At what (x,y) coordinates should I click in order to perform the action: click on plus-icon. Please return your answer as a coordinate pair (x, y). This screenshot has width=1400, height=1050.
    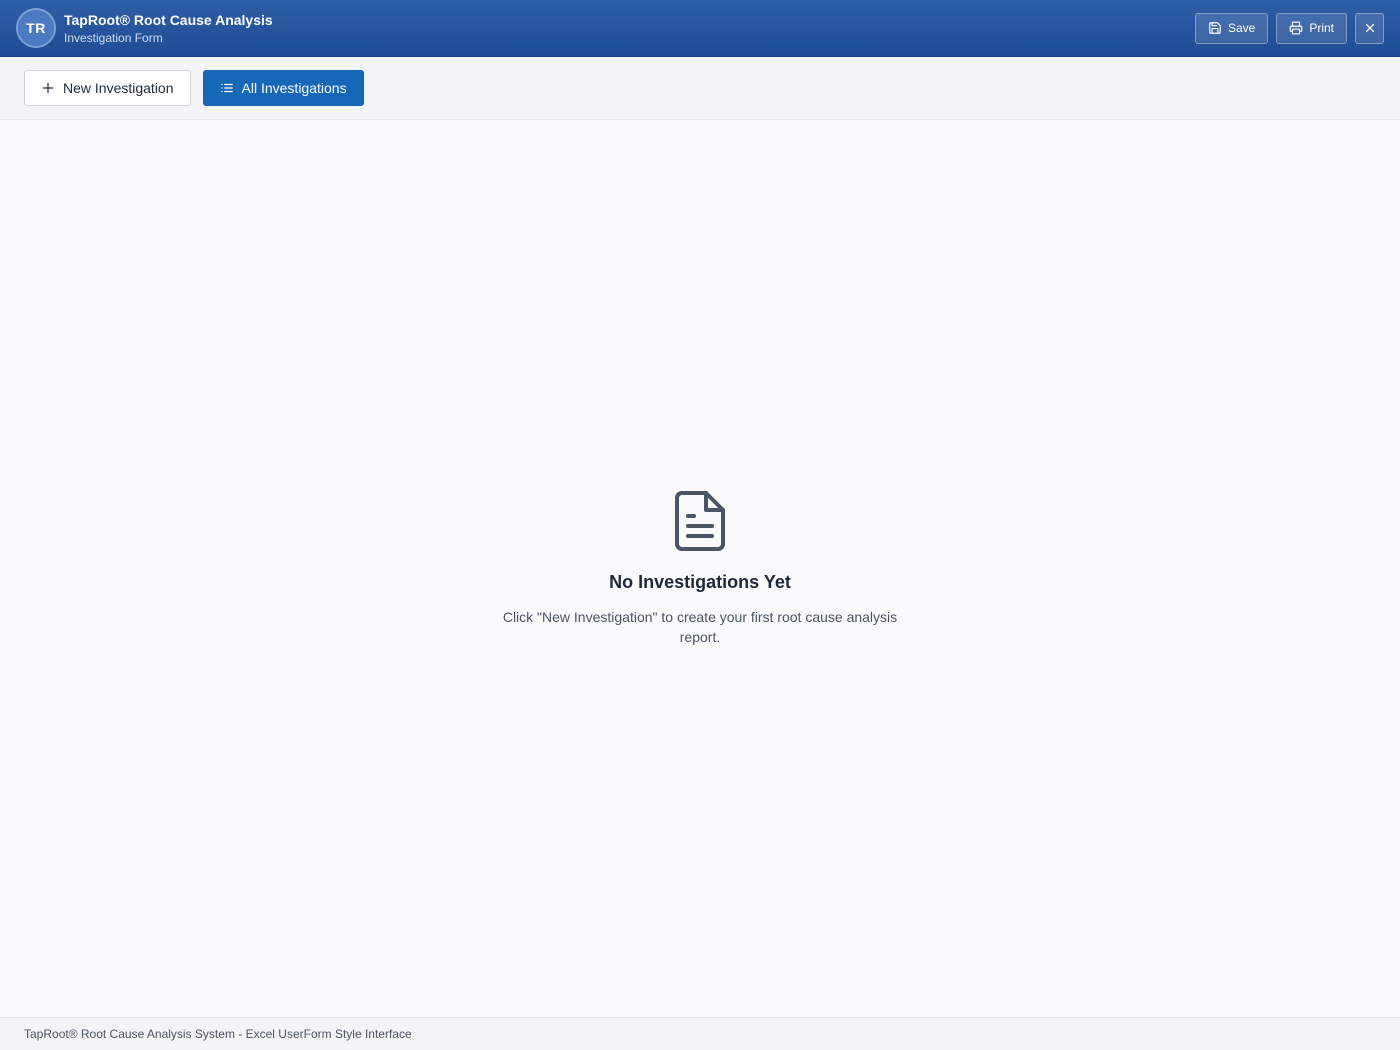
    Looking at the image, I should click on (48, 88).